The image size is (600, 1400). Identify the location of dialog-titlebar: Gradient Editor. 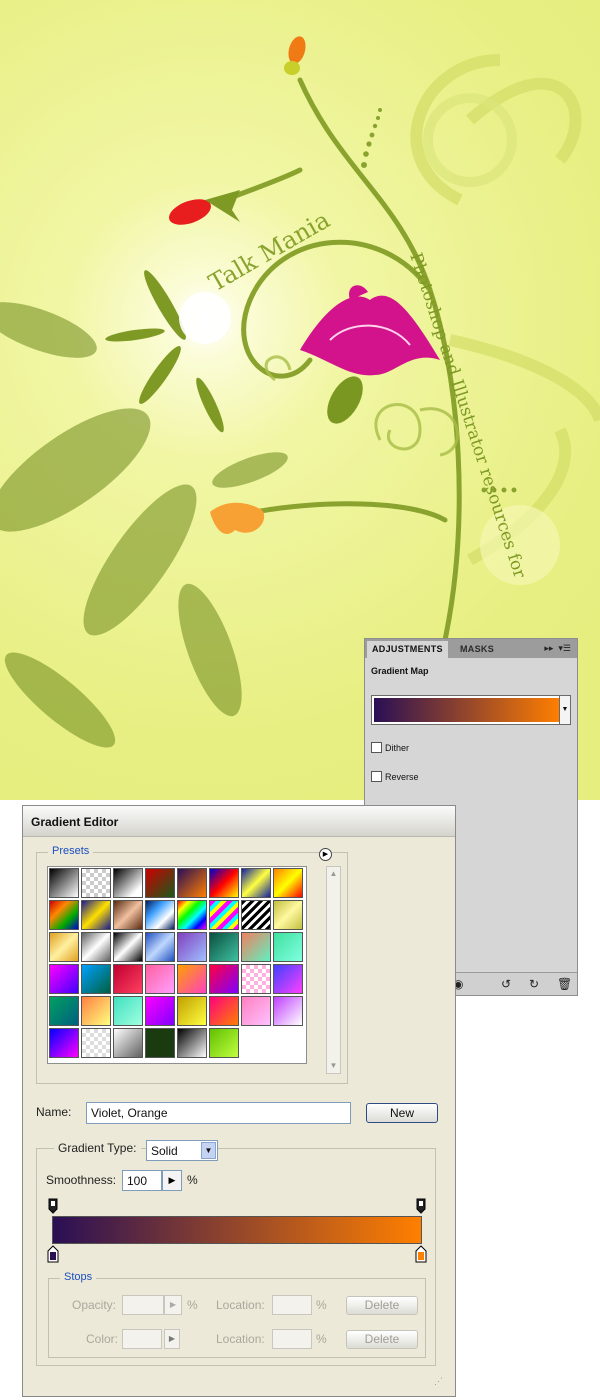
(239, 821).